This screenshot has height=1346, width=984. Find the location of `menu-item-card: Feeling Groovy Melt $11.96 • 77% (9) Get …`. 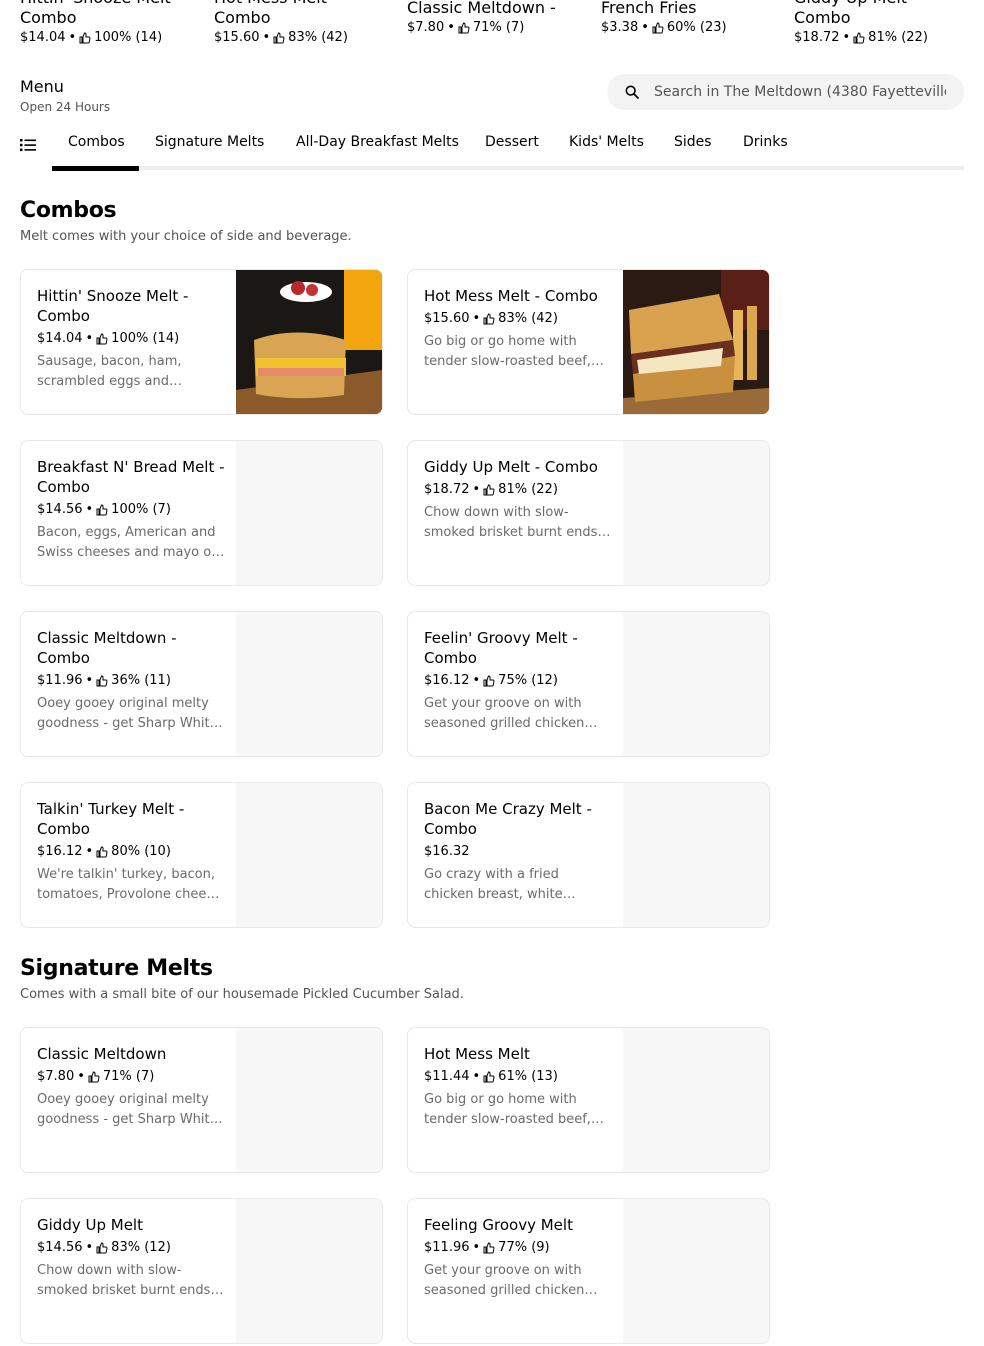

menu-item-card: Feeling Groovy Melt $11.96 • 77% (9) Get … is located at coordinates (588, 1271).